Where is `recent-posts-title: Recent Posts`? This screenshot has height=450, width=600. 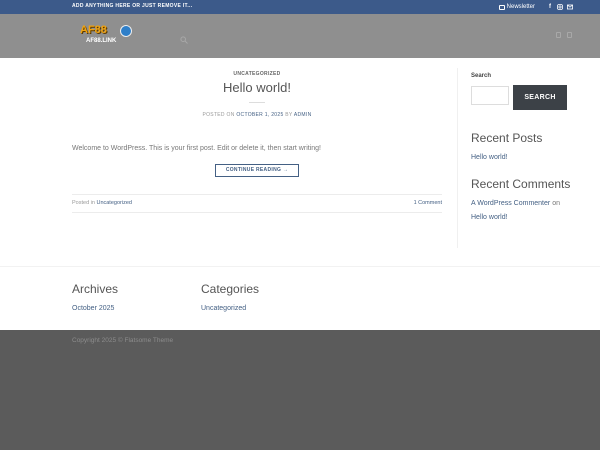 recent-posts-title: Recent Posts is located at coordinates (507, 138).